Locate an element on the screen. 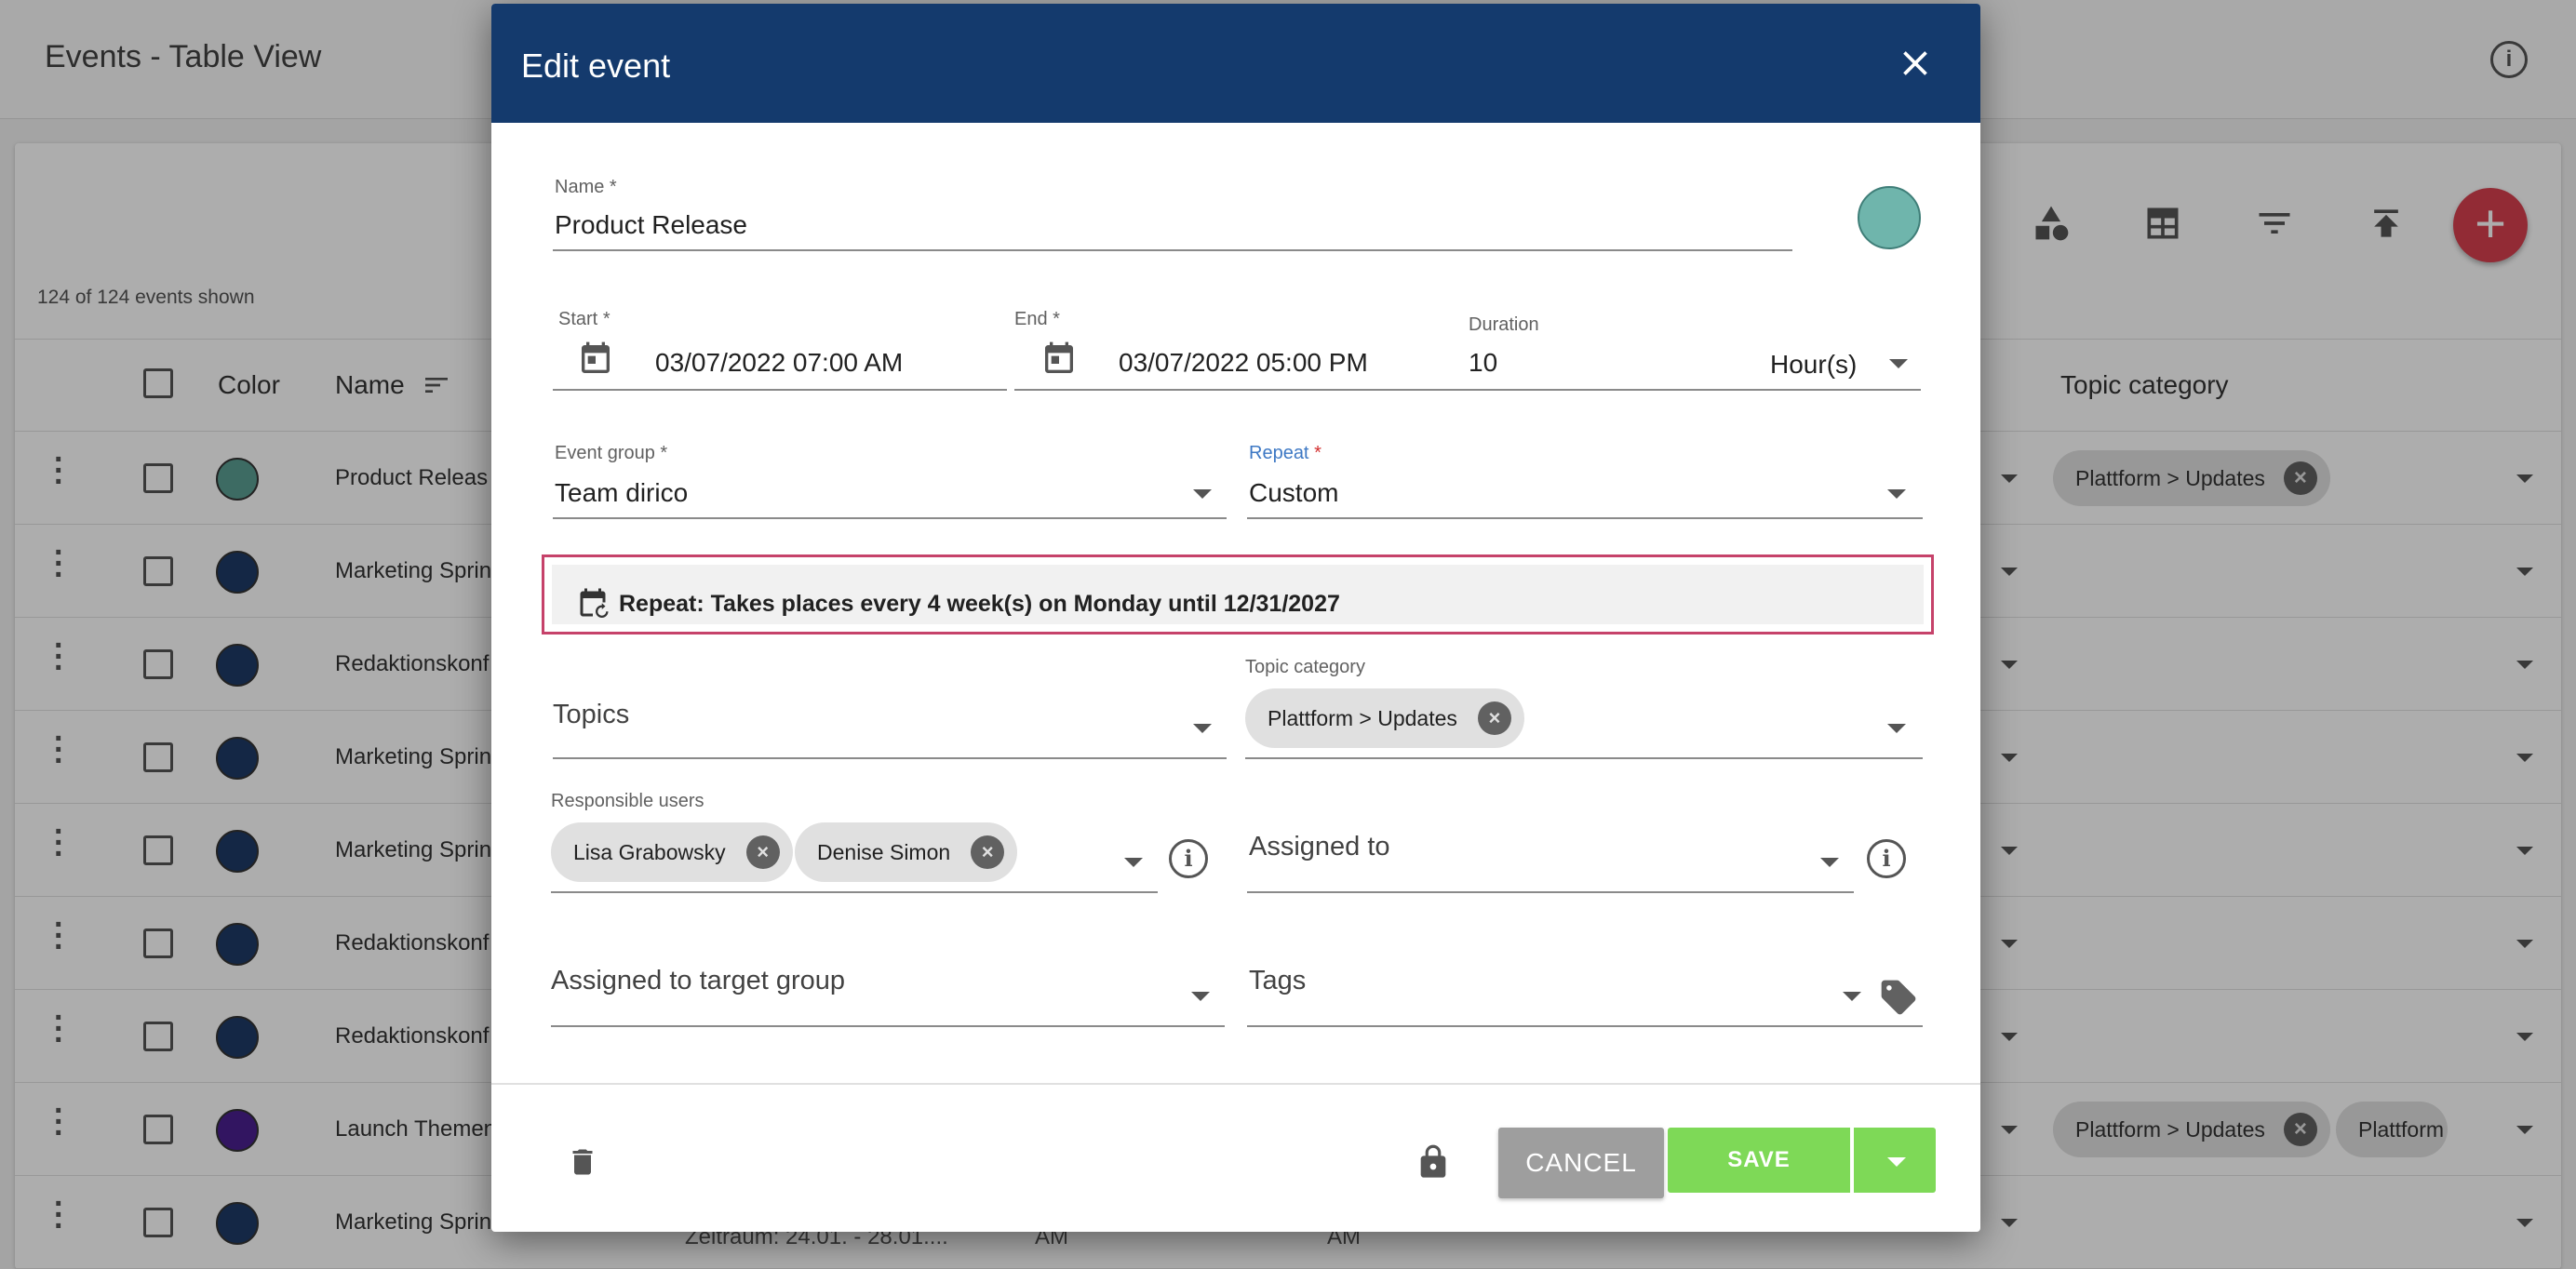  chip-label: Denise Simon is located at coordinates (884, 852).